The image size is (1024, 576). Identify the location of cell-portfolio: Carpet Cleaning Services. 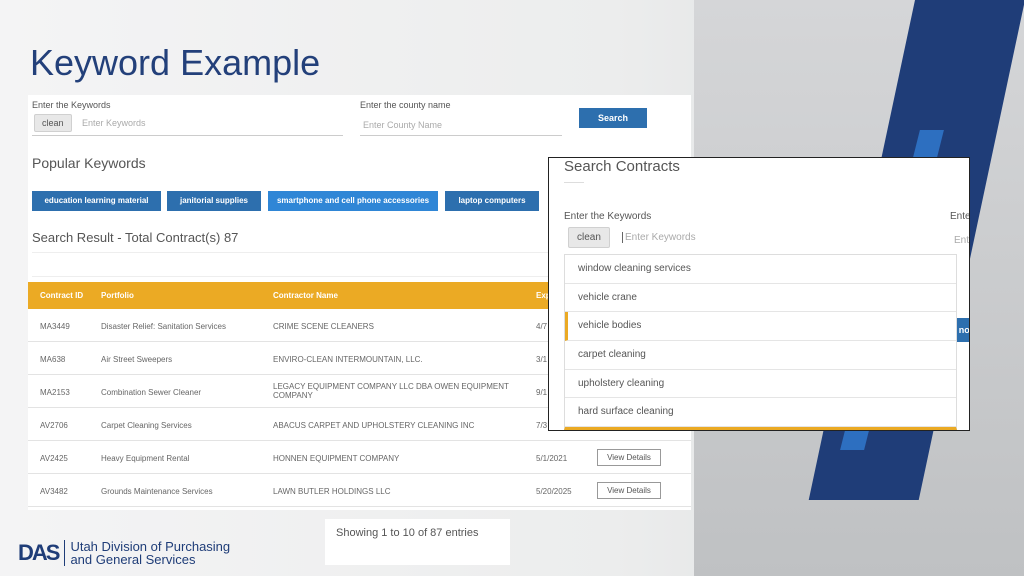
(146, 425).